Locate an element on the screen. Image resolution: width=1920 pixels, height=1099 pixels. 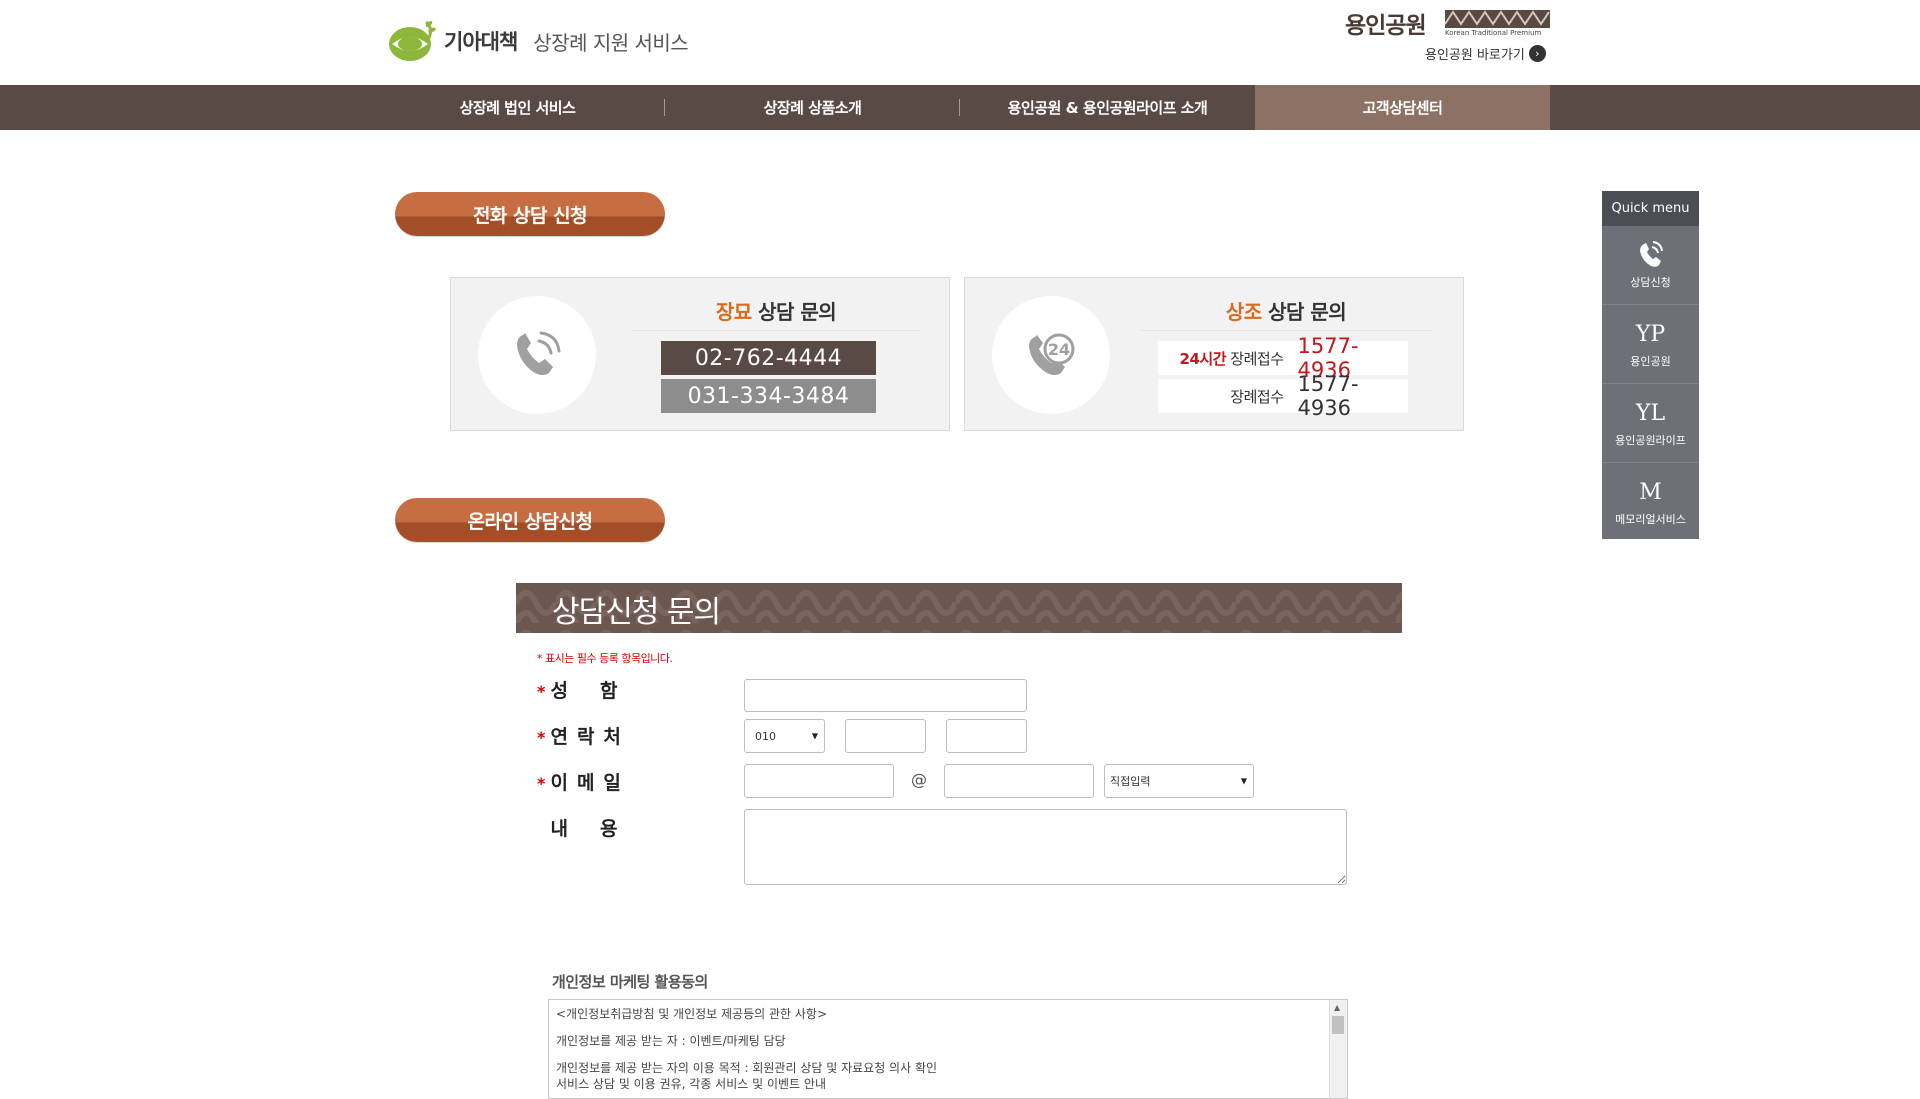
site-logo: 기아대책 상장례 지원 서비스 is located at coordinates (538, 41).